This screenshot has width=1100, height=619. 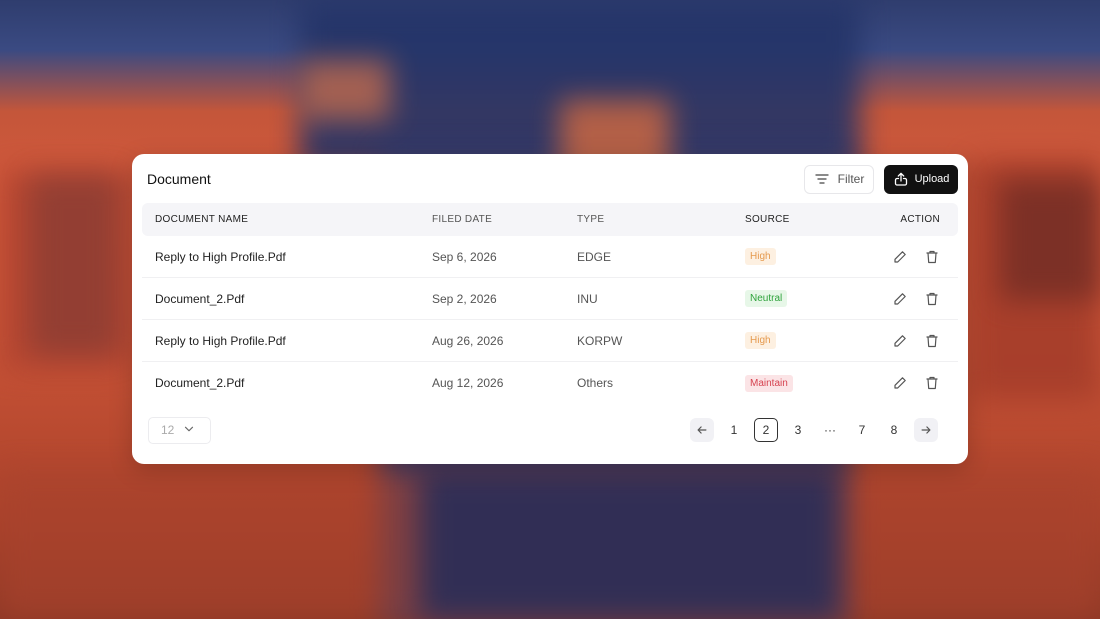 I want to click on table-footer: 12 1 2 3 ··· 7 8, so click(x=543, y=430).